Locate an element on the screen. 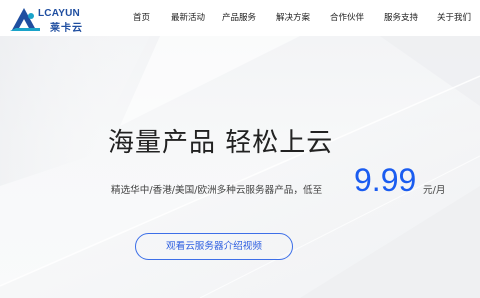 The height and width of the screenshot is (298, 480). nav-partners: 合作伙伴 is located at coordinates (347, 18).